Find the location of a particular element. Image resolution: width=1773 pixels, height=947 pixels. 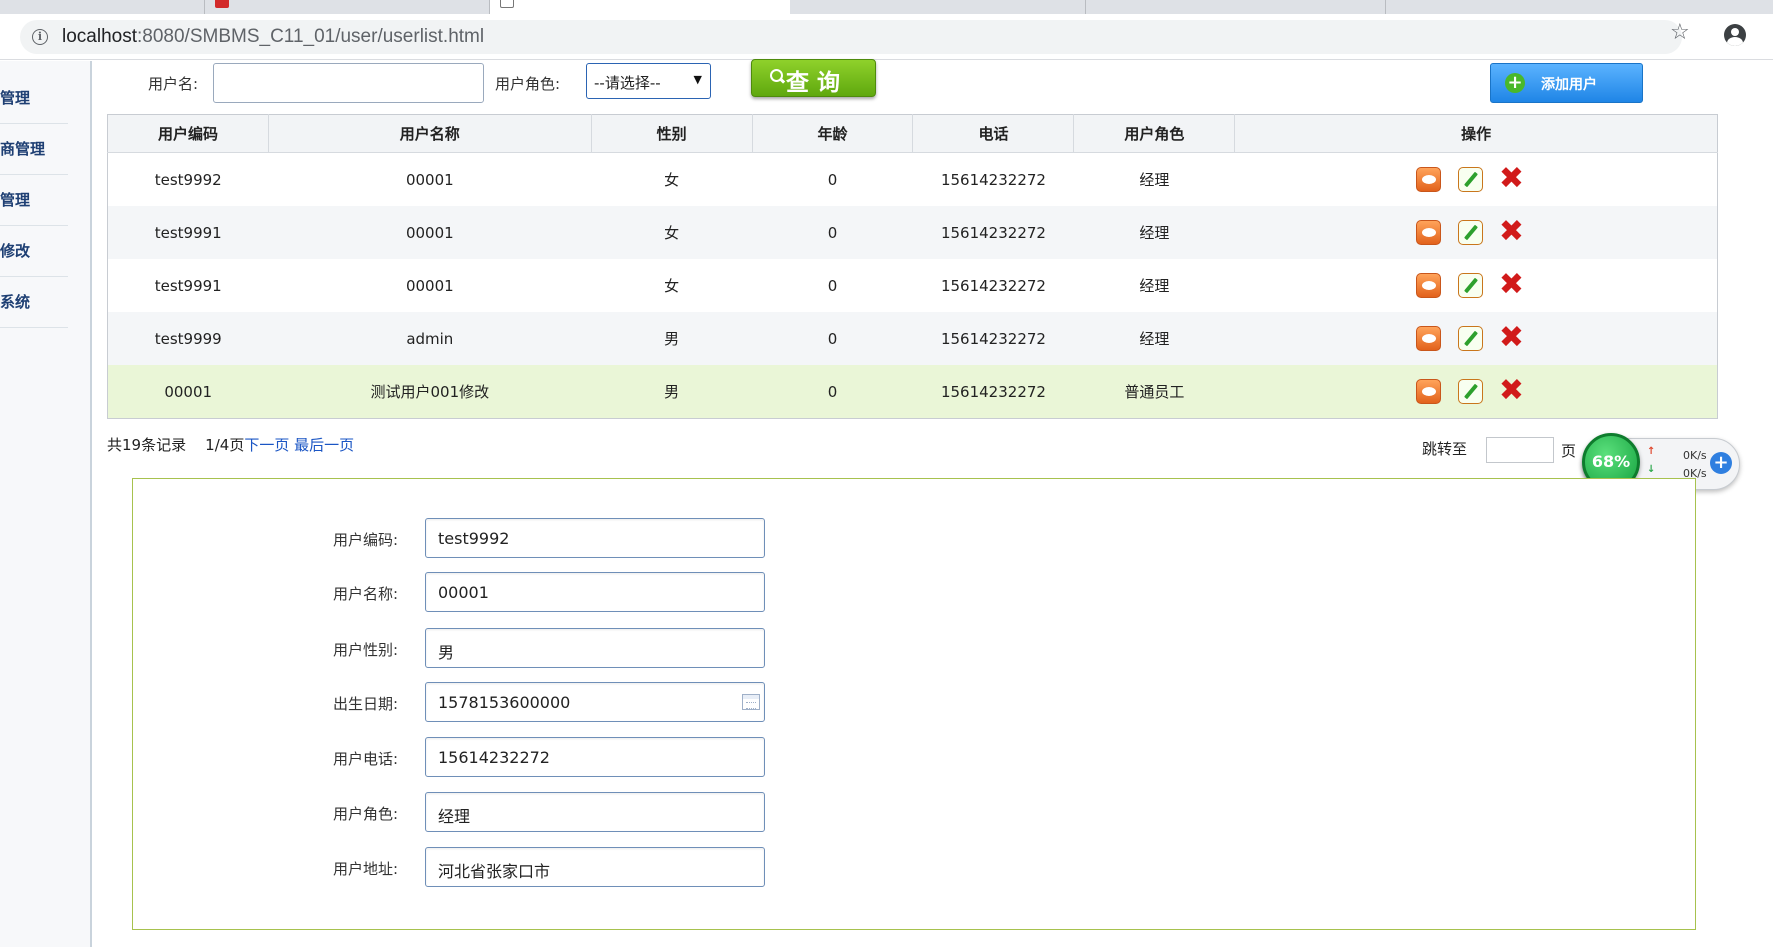

cell-code: test9992 is located at coordinates (188, 179).